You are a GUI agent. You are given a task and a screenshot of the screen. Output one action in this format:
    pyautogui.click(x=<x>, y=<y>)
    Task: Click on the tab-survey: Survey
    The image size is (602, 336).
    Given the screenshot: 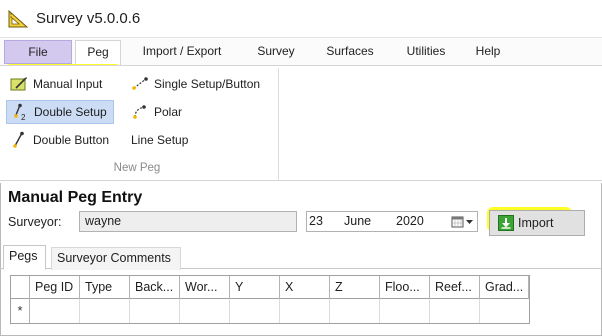 What is the action you would take?
    pyautogui.click(x=276, y=52)
    